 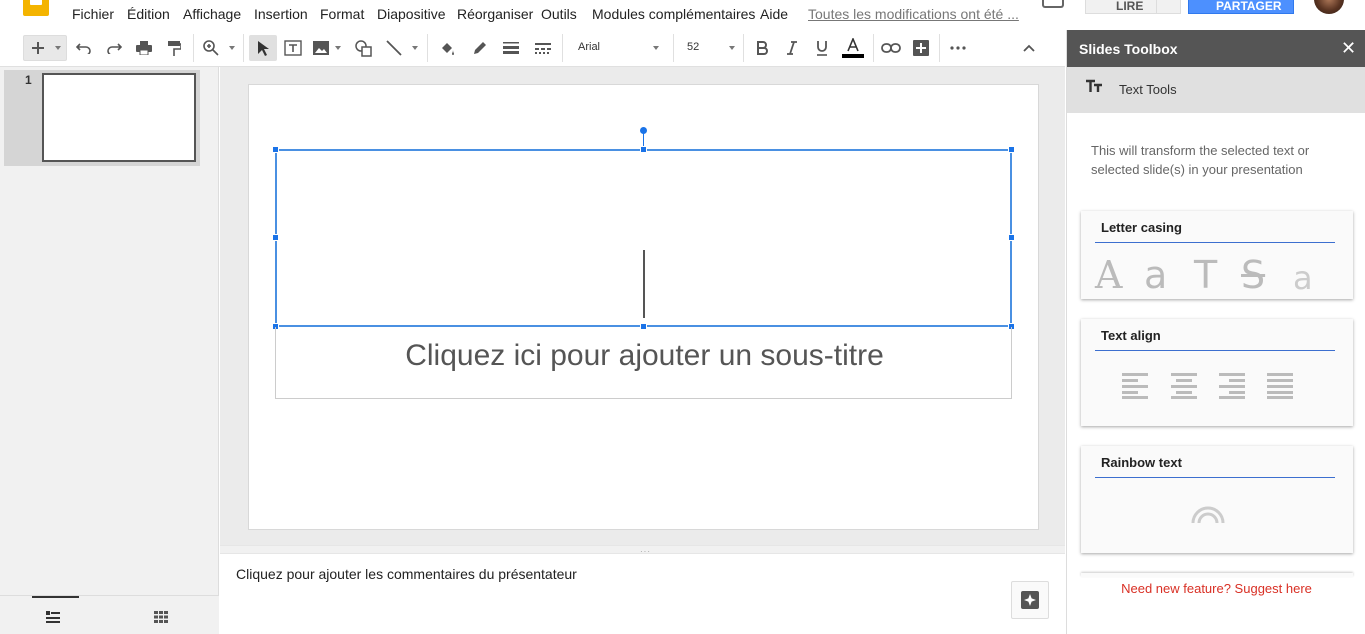 What do you see at coordinates (589, 47) in the screenshot?
I see `font-family-select: Arial` at bounding box center [589, 47].